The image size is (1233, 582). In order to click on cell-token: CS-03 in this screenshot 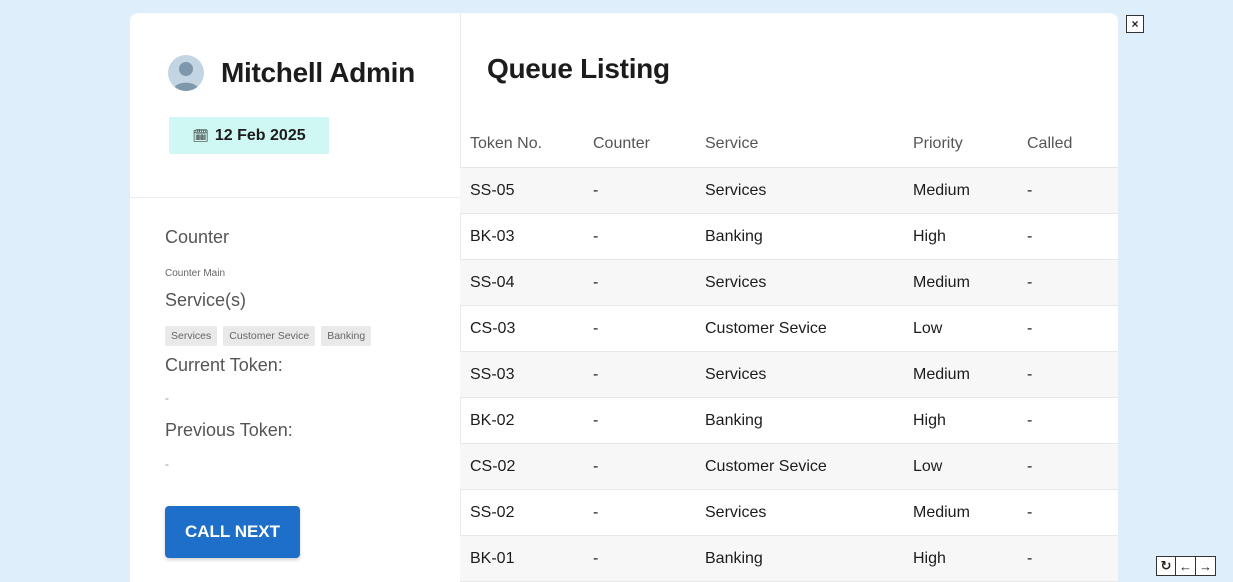, I will do `click(526, 328)`.